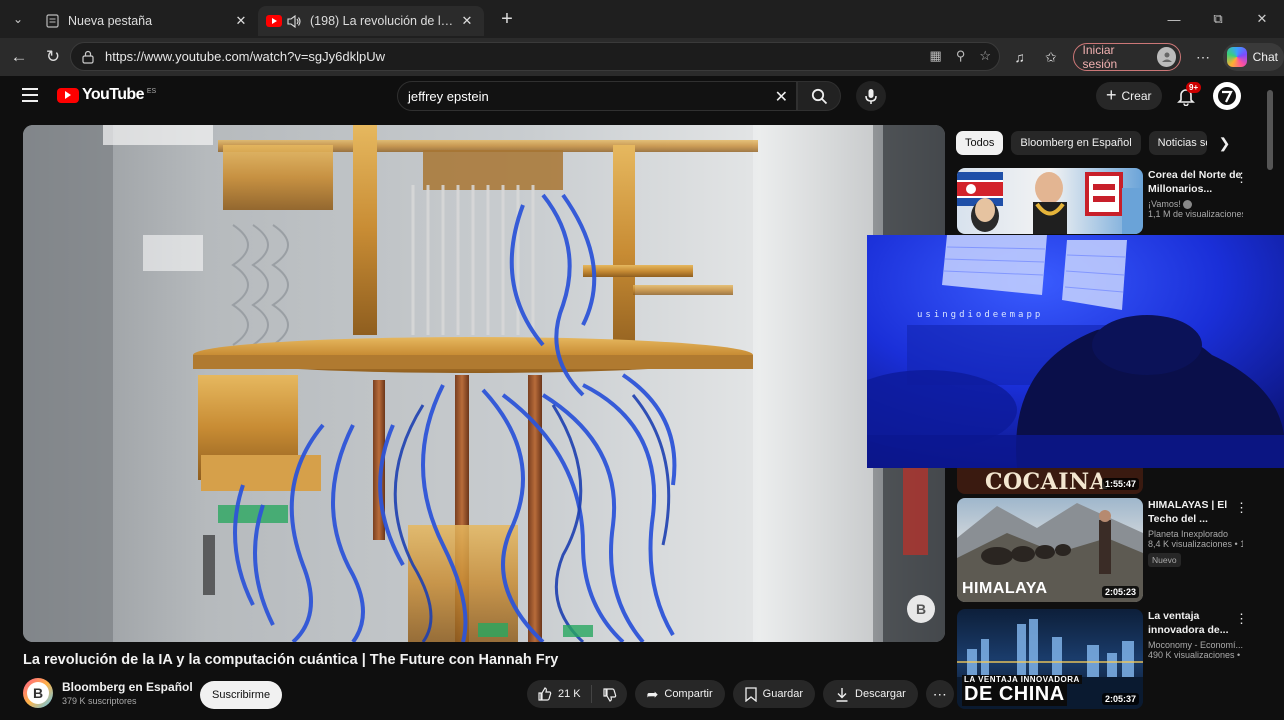 This screenshot has height=720, width=1284. Describe the element at coordinates (936, 56) in the screenshot. I see `app-available-icon: ▦` at that location.